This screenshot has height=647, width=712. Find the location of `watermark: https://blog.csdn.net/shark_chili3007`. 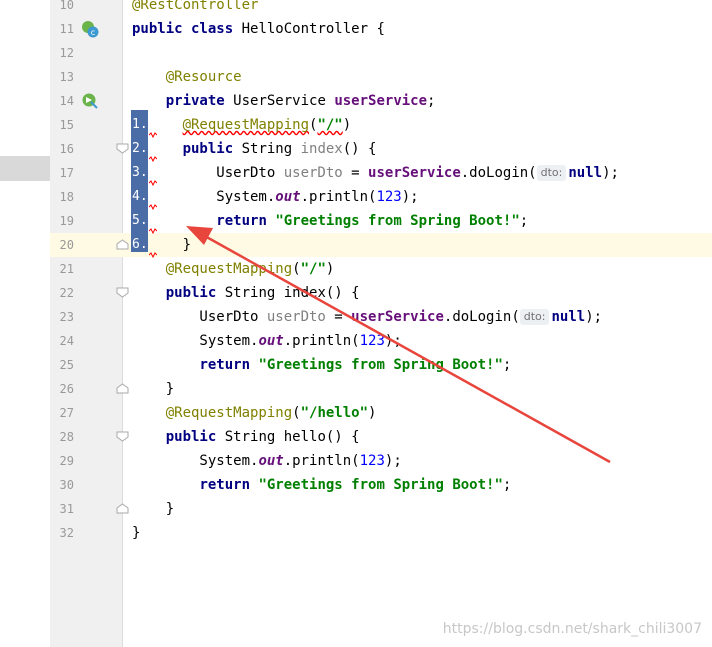

watermark: https://blog.csdn.net/shark_chili3007 is located at coordinates (572, 629).